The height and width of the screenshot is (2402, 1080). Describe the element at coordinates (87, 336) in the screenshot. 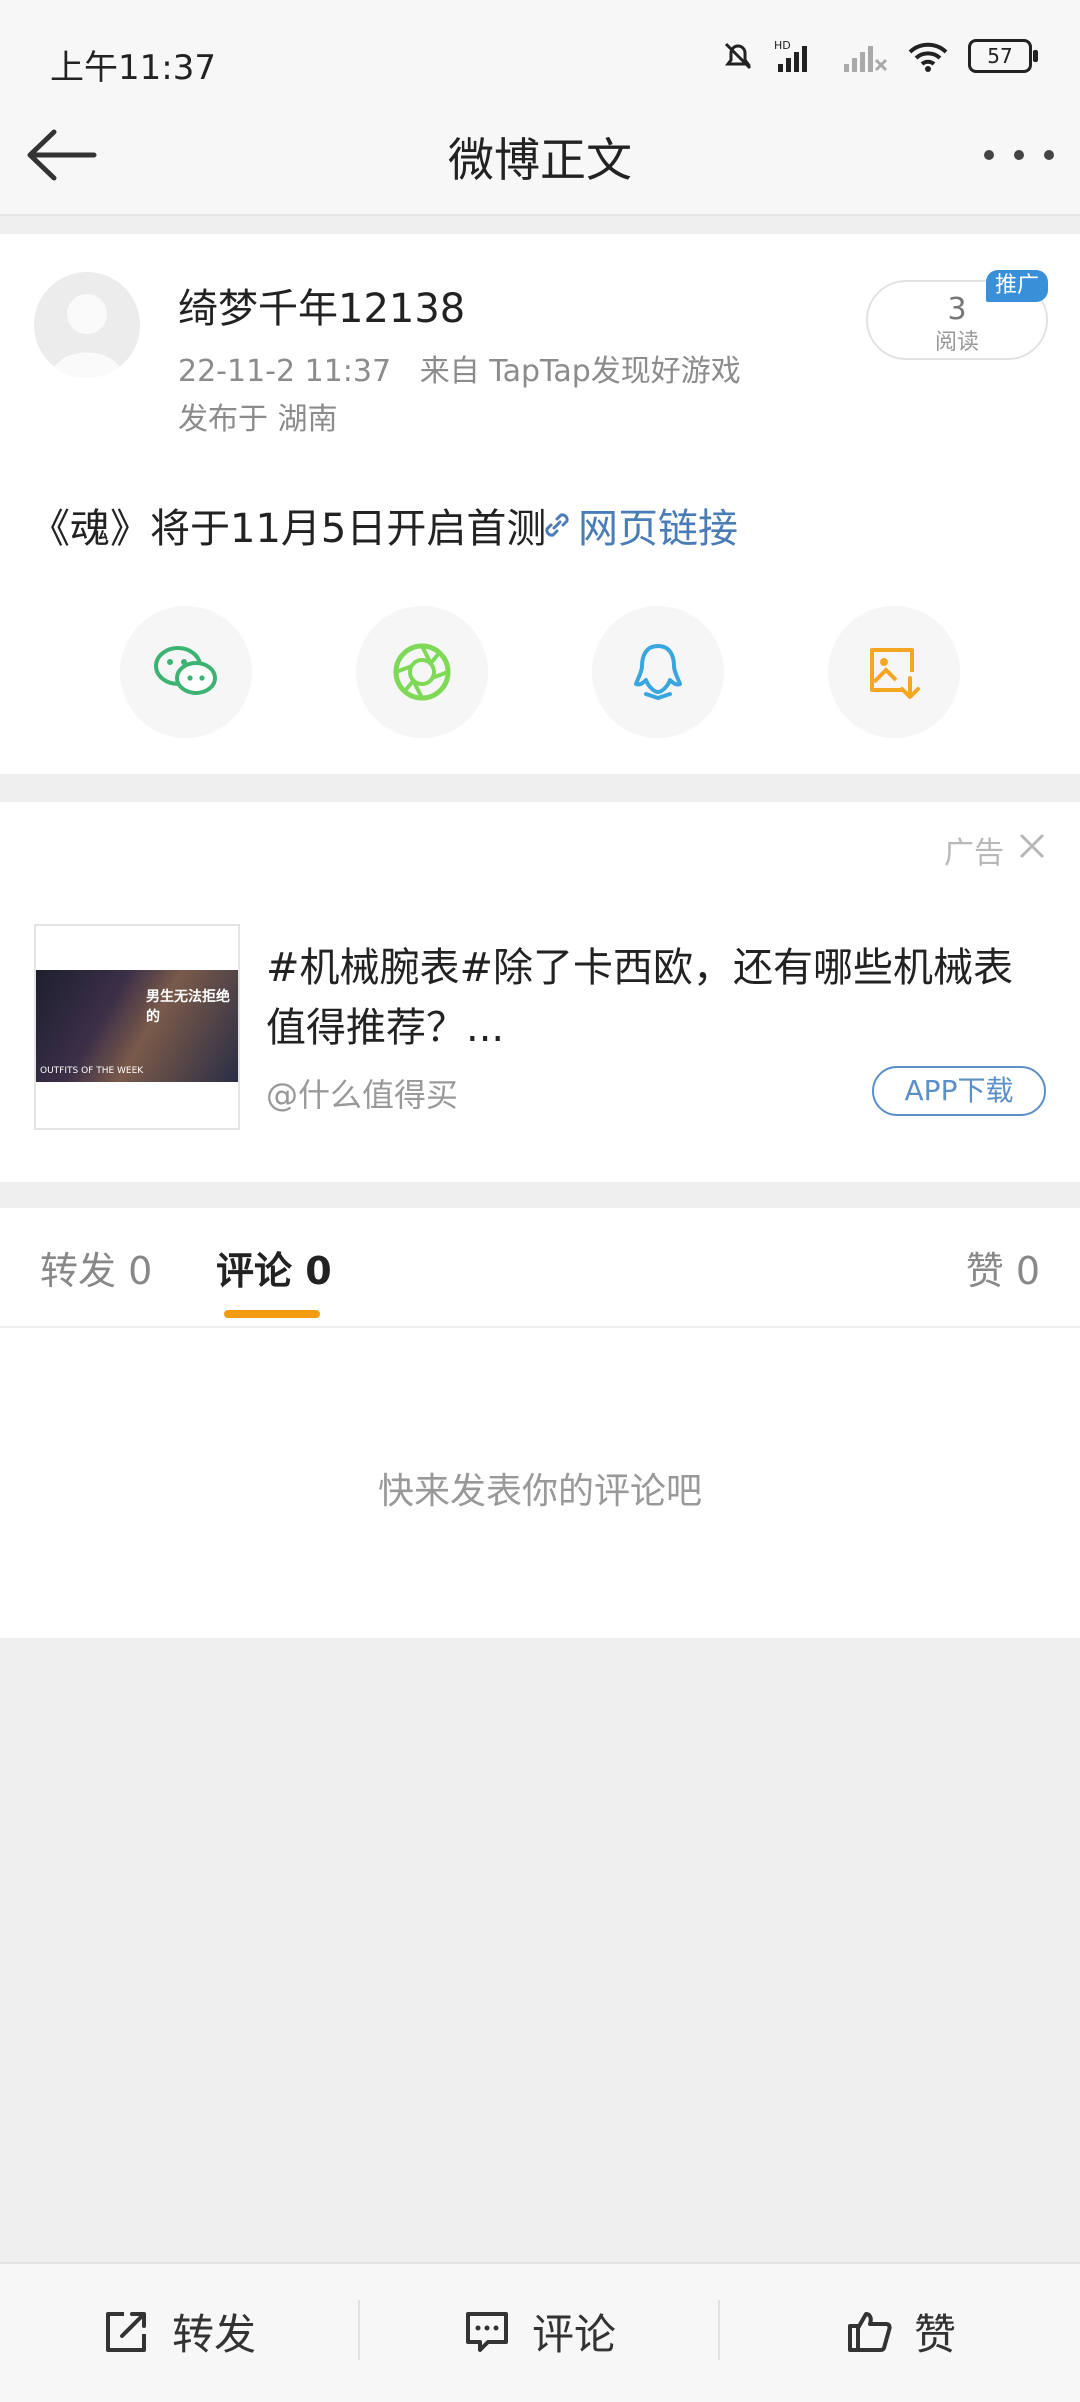

I see `default-avatar-icon` at that location.